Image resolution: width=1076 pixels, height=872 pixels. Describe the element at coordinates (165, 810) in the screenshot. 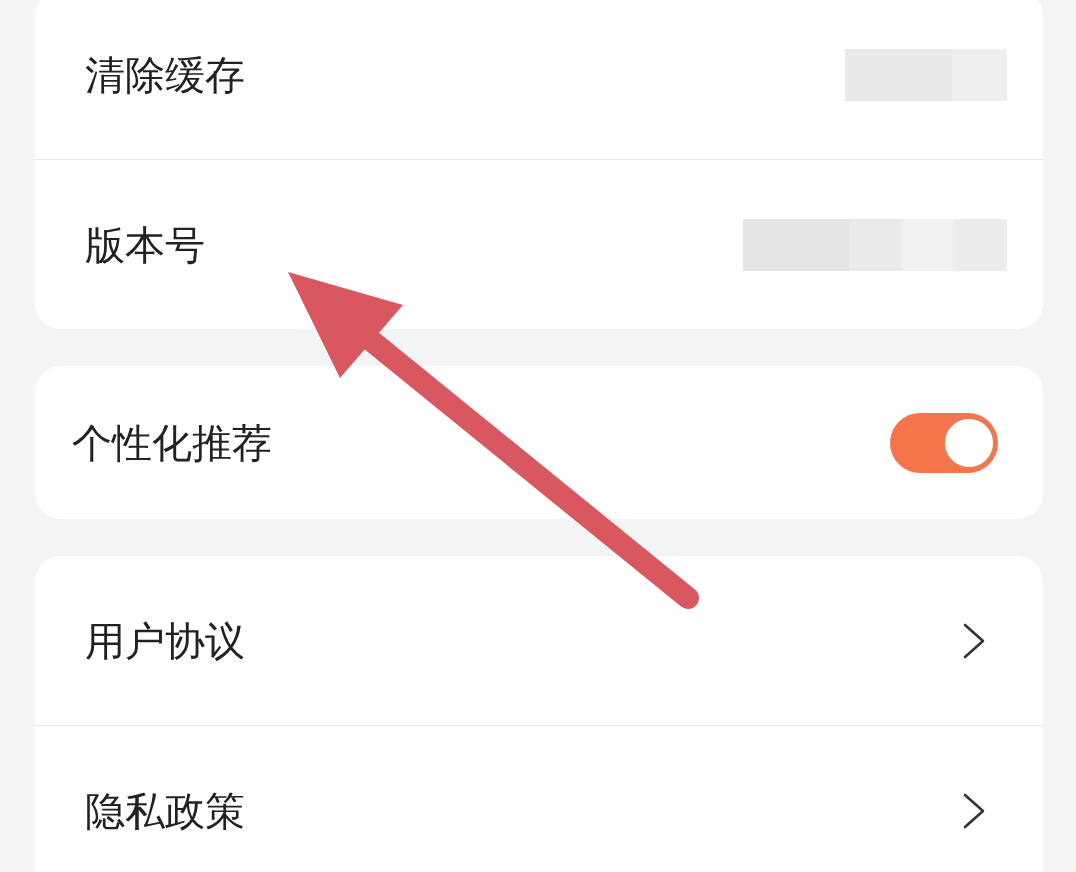

I see `row-label: 隐私政策` at that location.